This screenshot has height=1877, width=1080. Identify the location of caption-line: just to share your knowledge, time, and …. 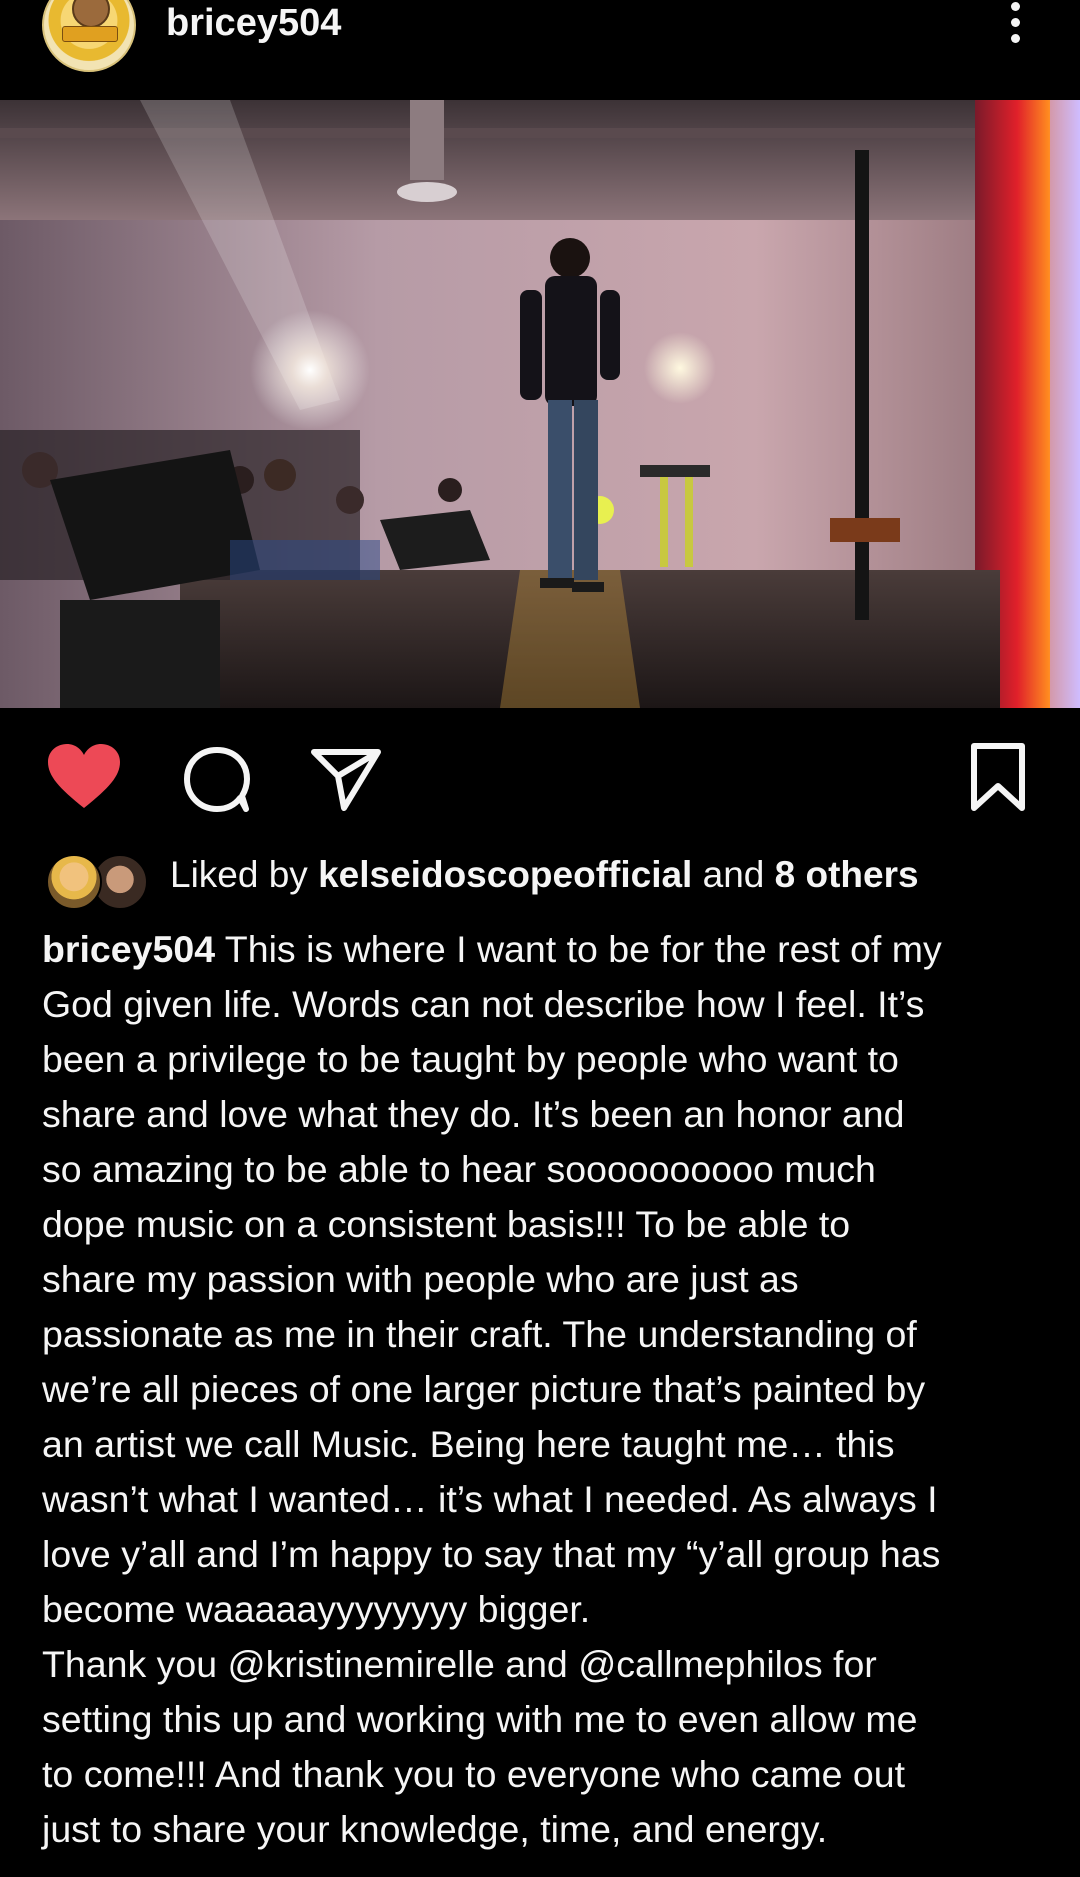
(435, 1829).